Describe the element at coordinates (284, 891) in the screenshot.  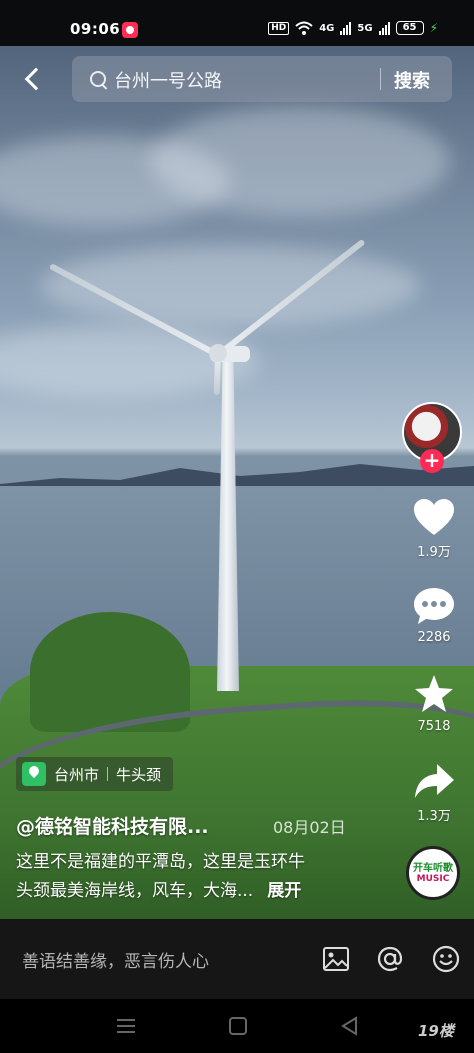
I see `expand-button: 展开` at that location.